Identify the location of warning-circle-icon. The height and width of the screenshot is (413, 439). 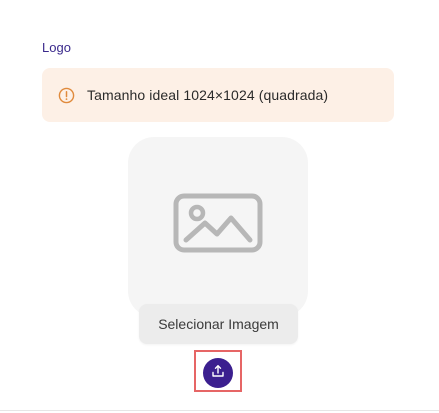
(66, 95).